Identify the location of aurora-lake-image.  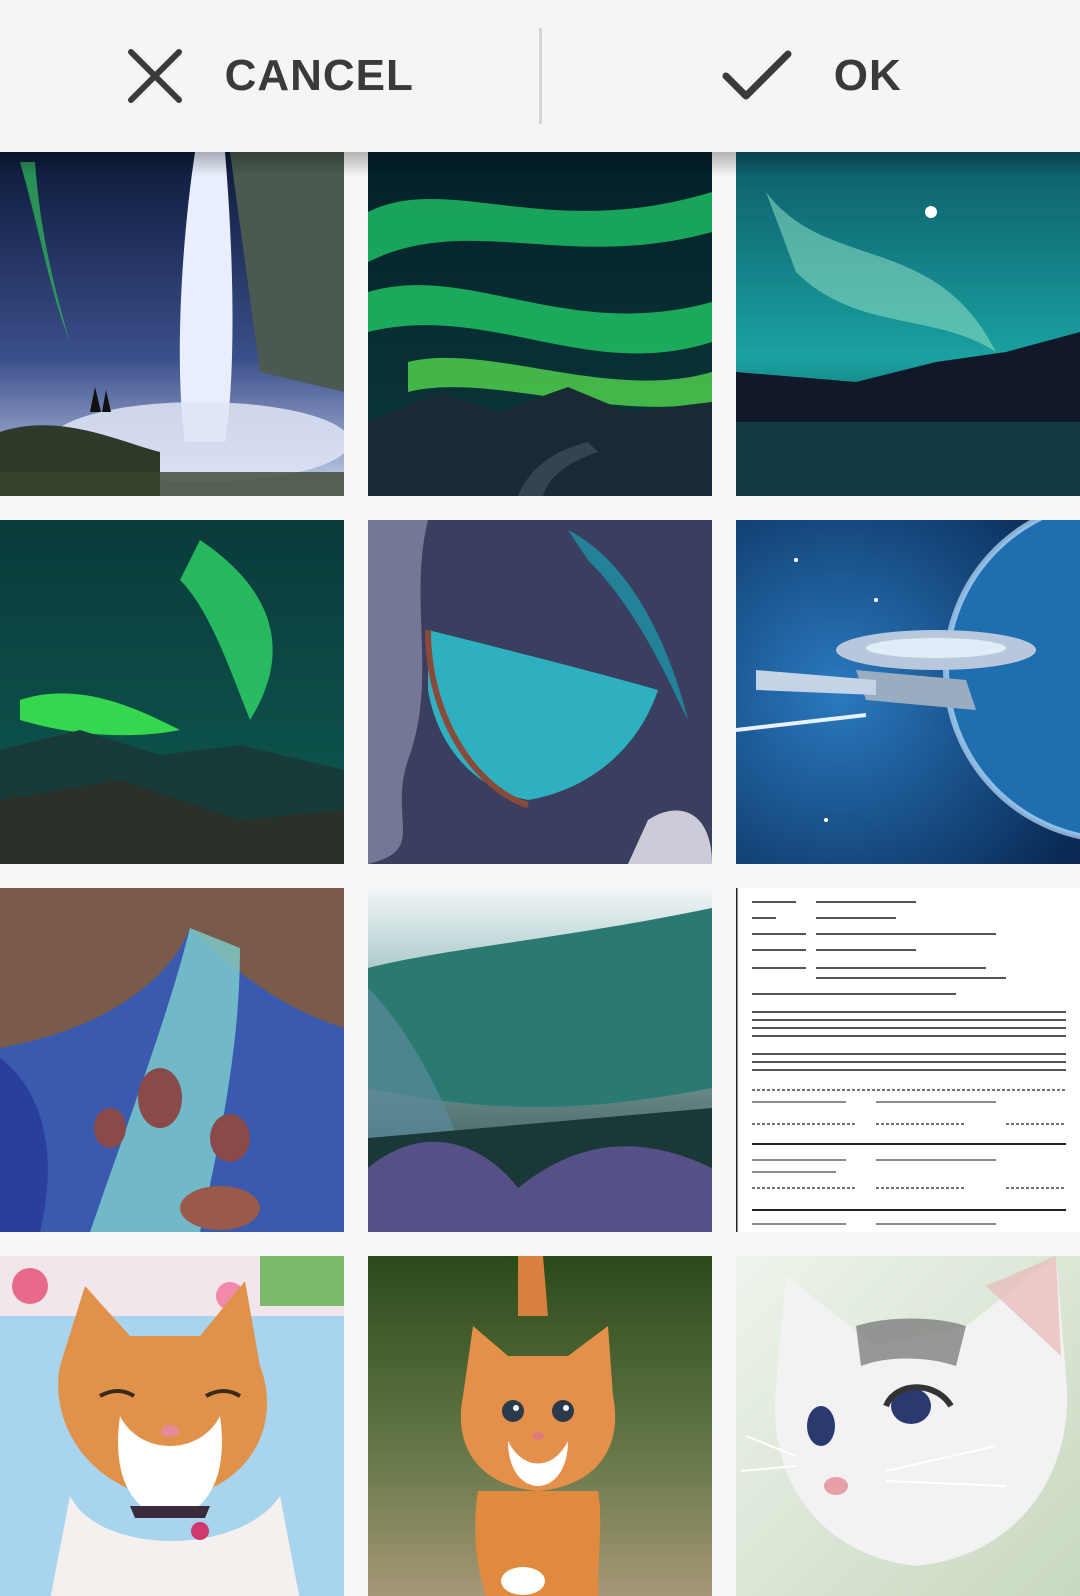
(908, 324).